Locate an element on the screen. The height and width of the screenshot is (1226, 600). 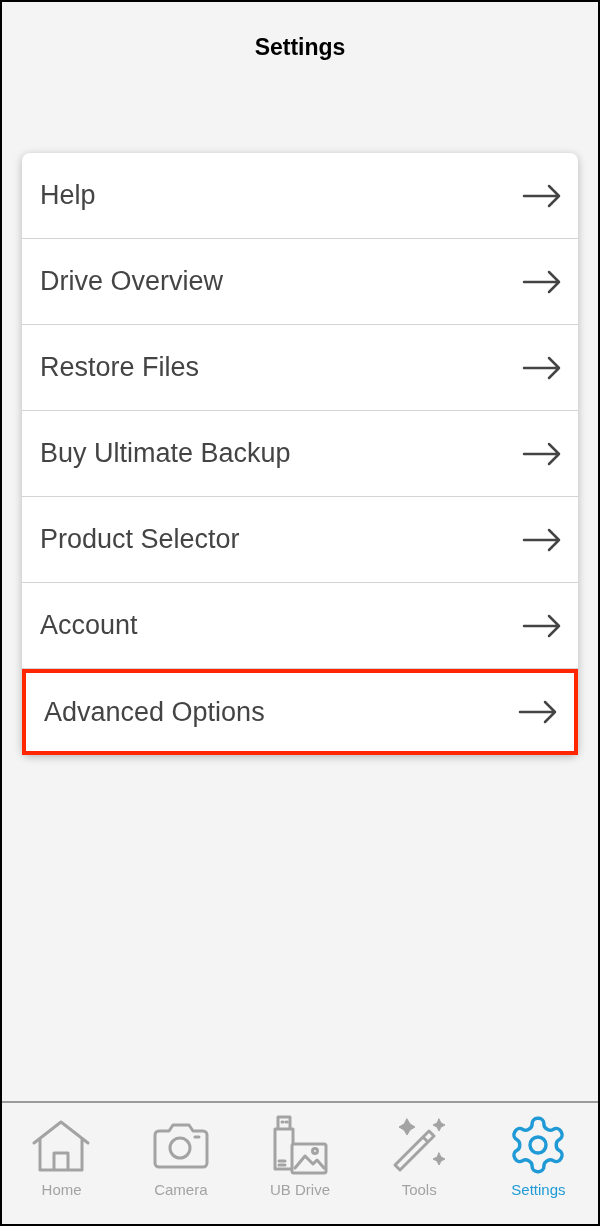
menu-item: Account is located at coordinates (300, 626).